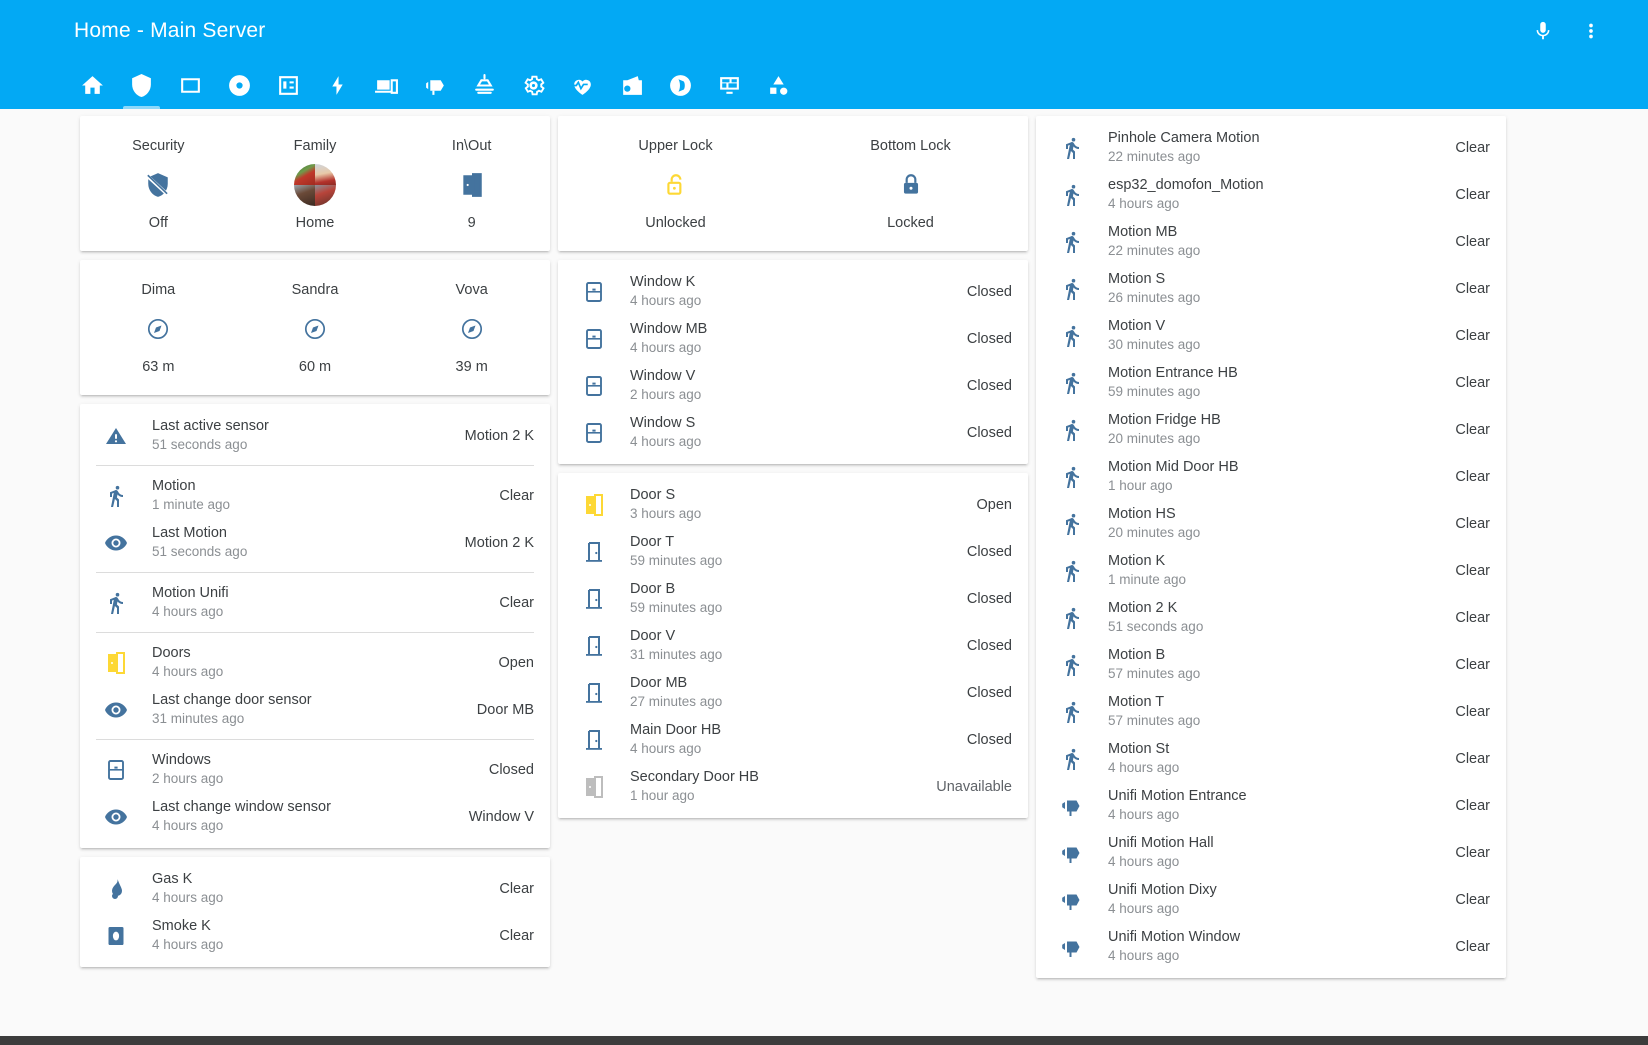  What do you see at coordinates (315, 602) in the screenshot?
I see `table-row: Motion Unifi 4 hours ago Clear` at bounding box center [315, 602].